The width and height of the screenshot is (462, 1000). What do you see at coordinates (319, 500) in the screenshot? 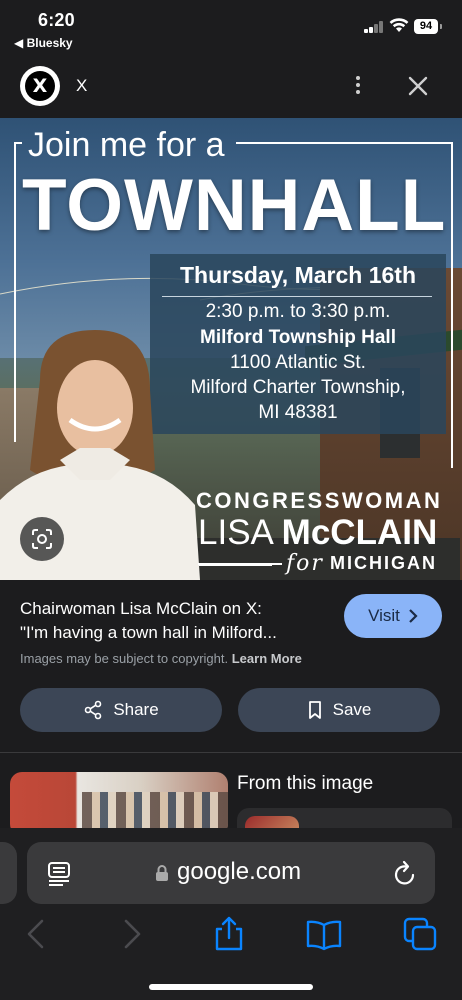
I see `candidate-title: CONGRESSWOMAN` at bounding box center [319, 500].